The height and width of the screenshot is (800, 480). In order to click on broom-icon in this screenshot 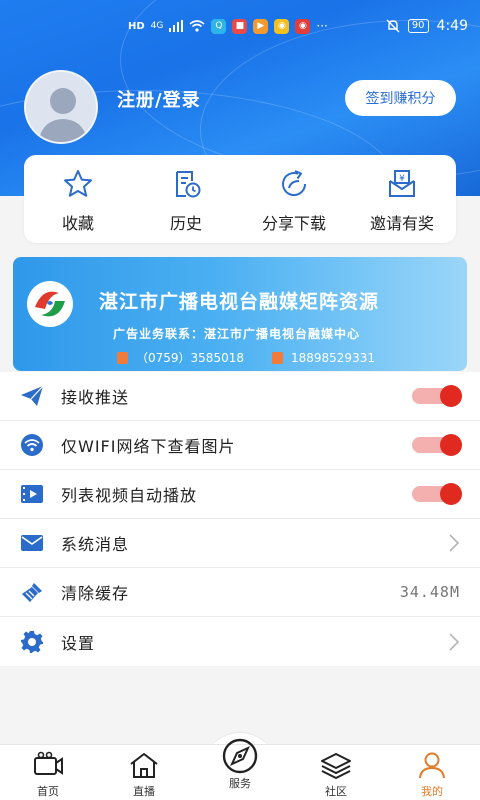, I will do `click(32, 592)`.